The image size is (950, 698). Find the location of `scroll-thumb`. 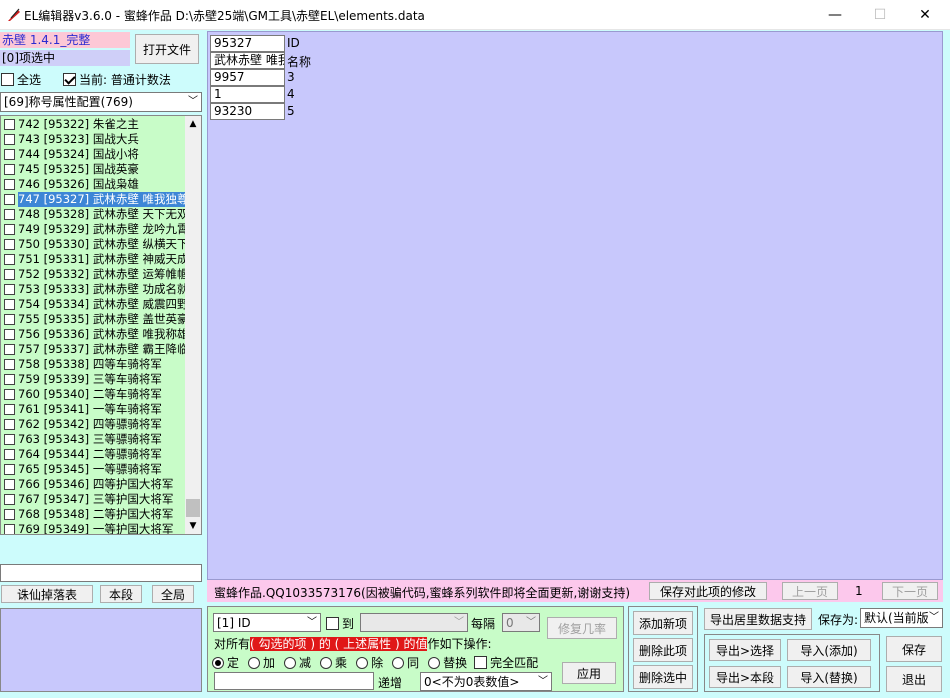

scroll-thumb is located at coordinates (193, 508).